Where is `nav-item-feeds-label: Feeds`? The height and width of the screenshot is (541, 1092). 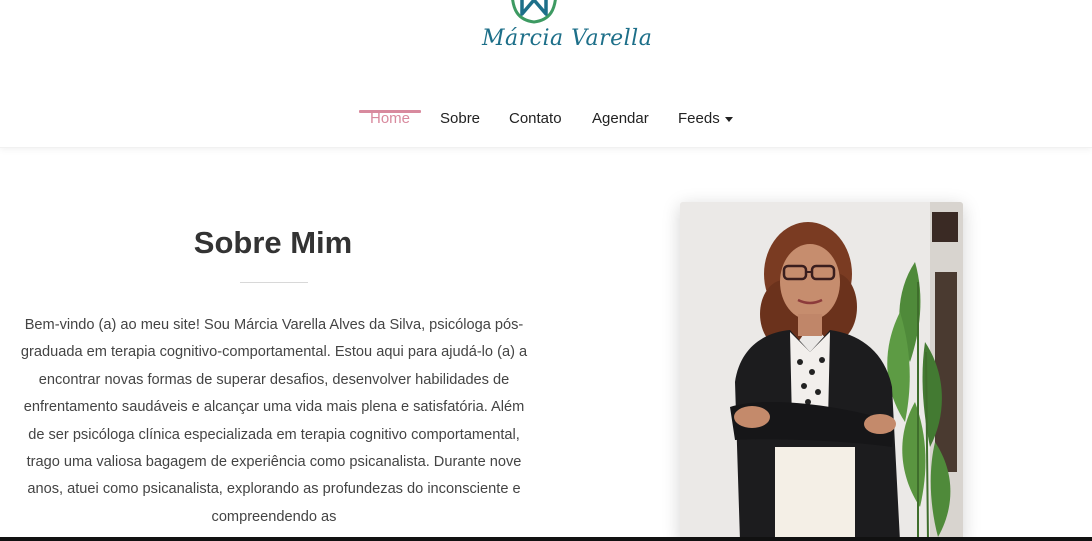 nav-item-feeds-label: Feeds is located at coordinates (699, 118).